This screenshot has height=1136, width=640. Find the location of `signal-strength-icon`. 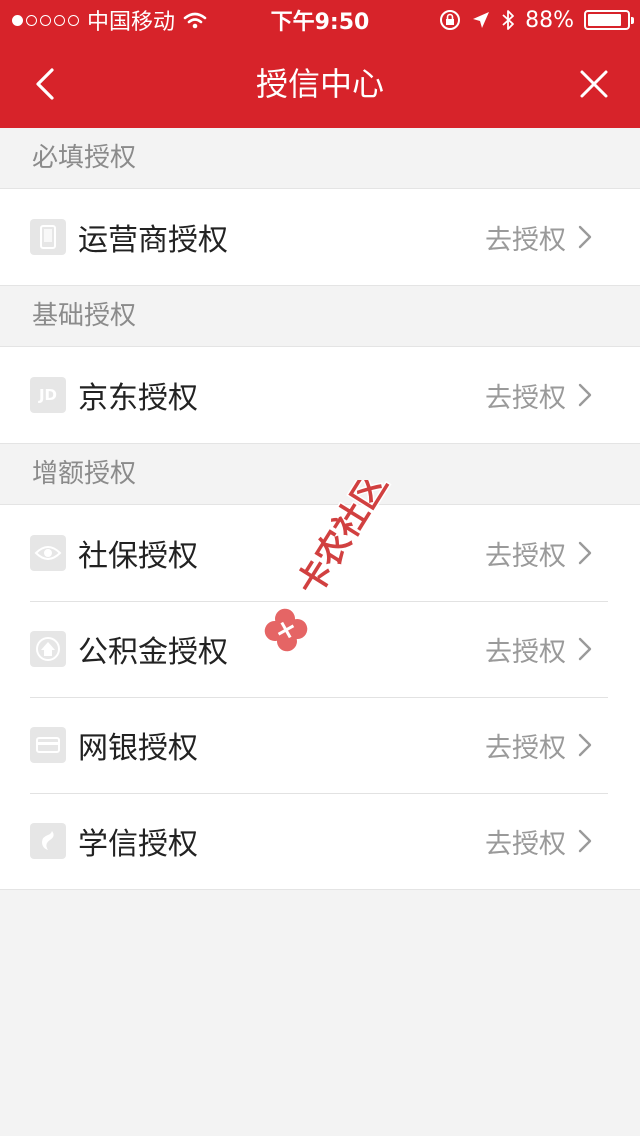

signal-strength-icon is located at coordinates (45, 20).